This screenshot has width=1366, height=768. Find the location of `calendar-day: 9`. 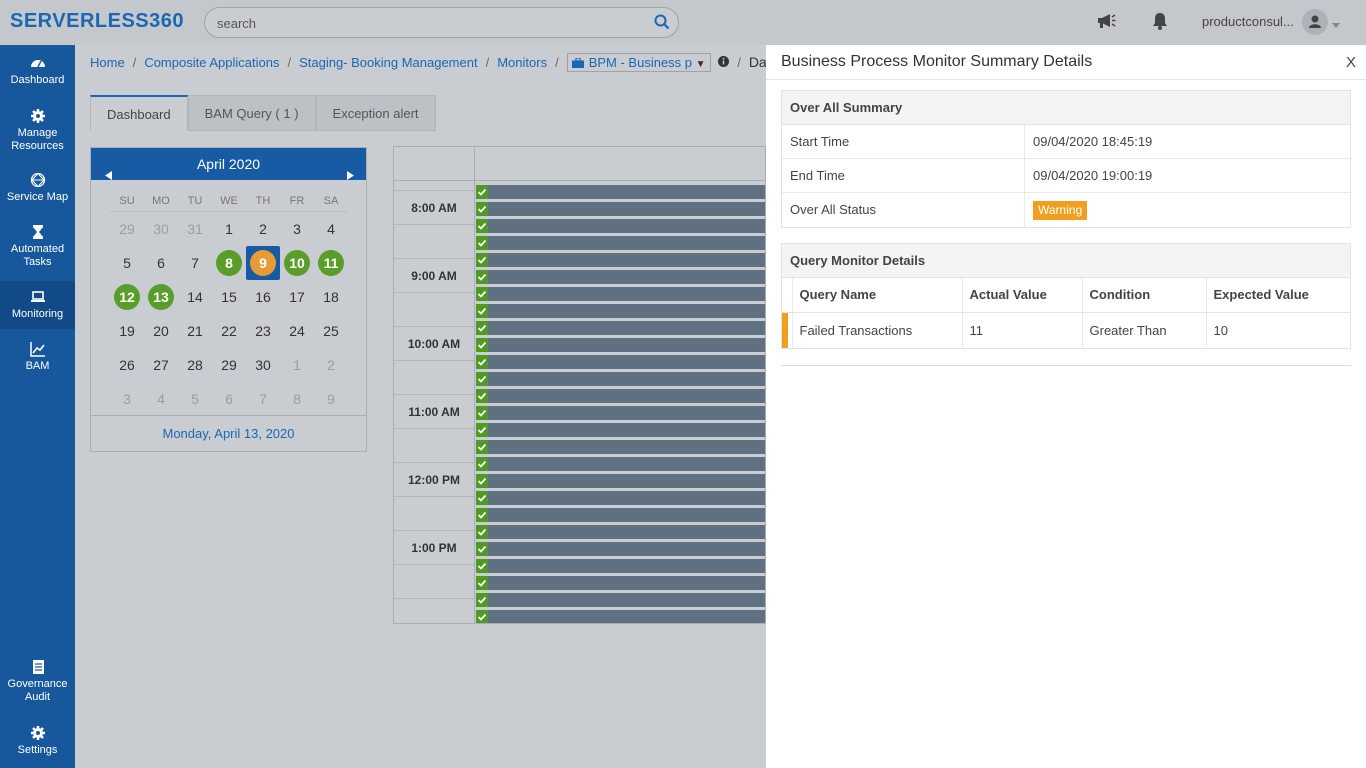

calendar-day: 9 is located at coordinates (331, 399).